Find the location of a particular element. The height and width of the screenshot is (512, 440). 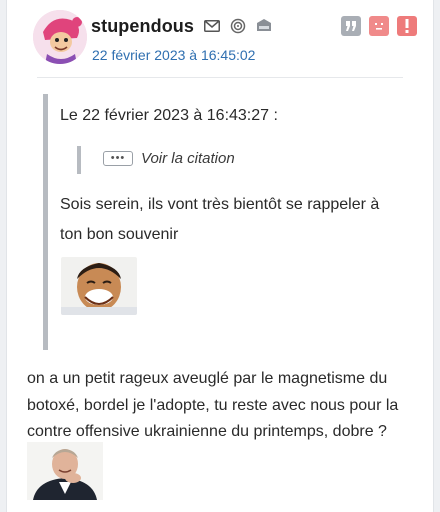

nested-quote-label: Voir la citation is located at coordinates (188, 158).